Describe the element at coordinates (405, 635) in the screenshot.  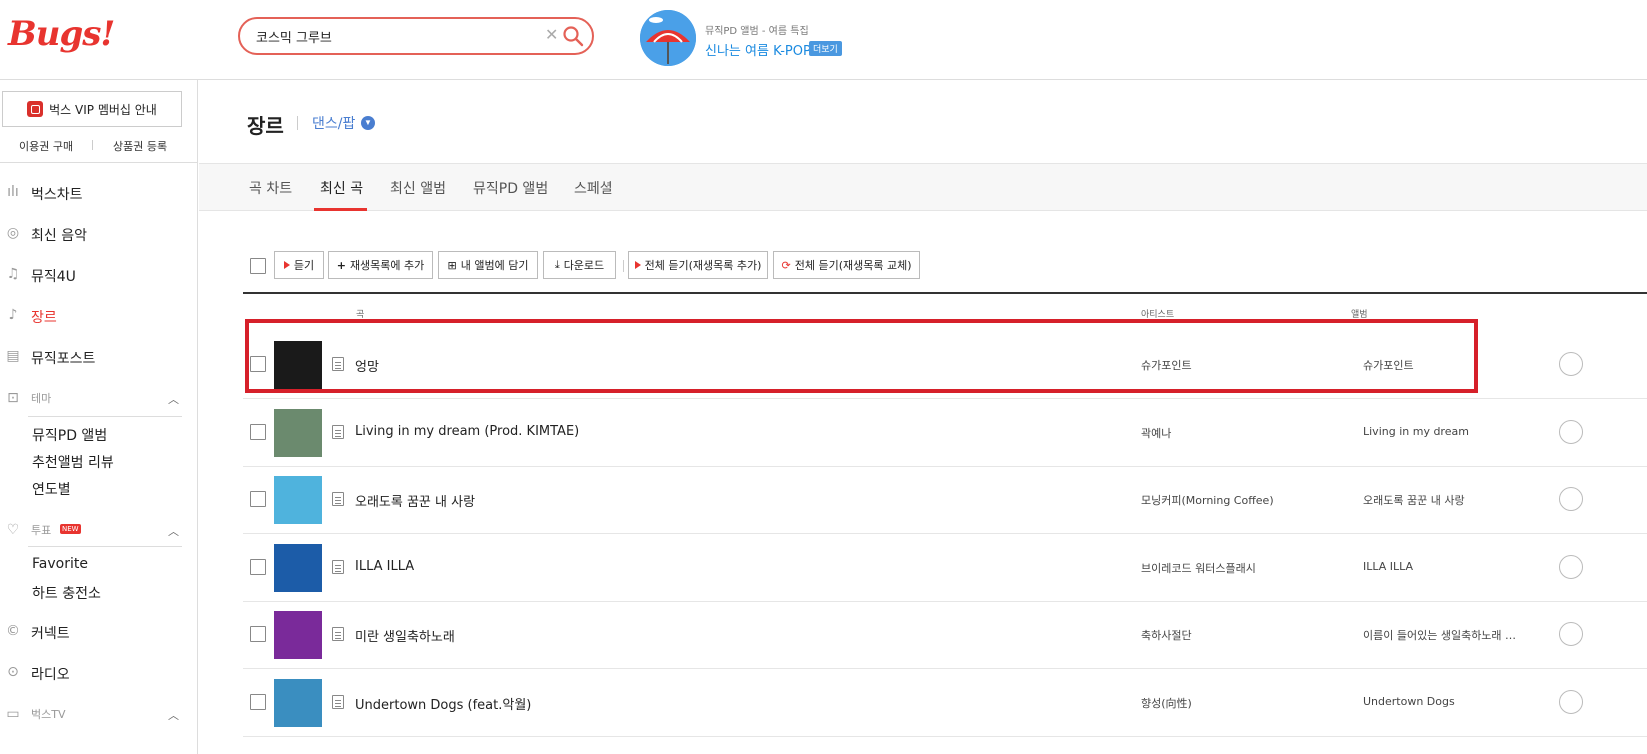
I see `track-title: 미란 생일축하노래` at that location.